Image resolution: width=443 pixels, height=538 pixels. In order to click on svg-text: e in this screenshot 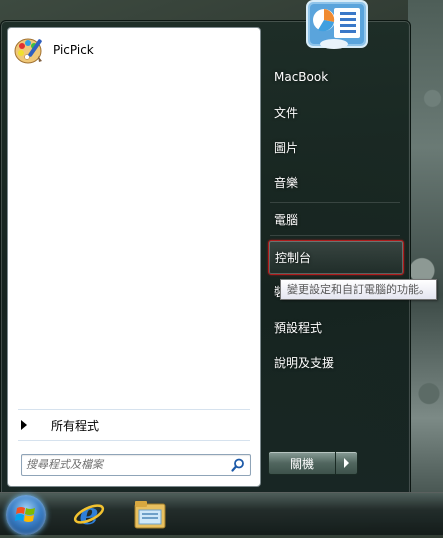, I will do `click(88, 514)`.